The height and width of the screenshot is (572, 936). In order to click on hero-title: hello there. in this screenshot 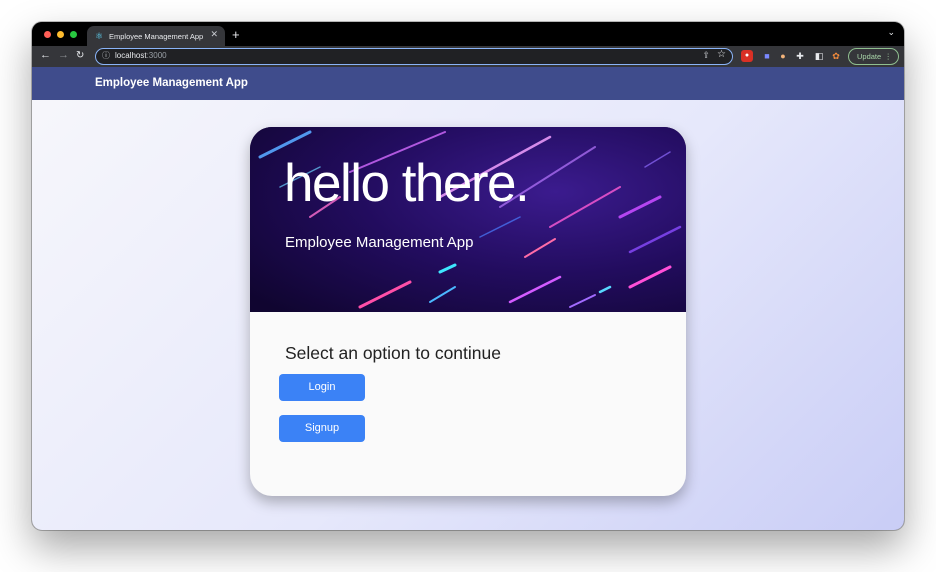, I will do `click(407, 183)`.